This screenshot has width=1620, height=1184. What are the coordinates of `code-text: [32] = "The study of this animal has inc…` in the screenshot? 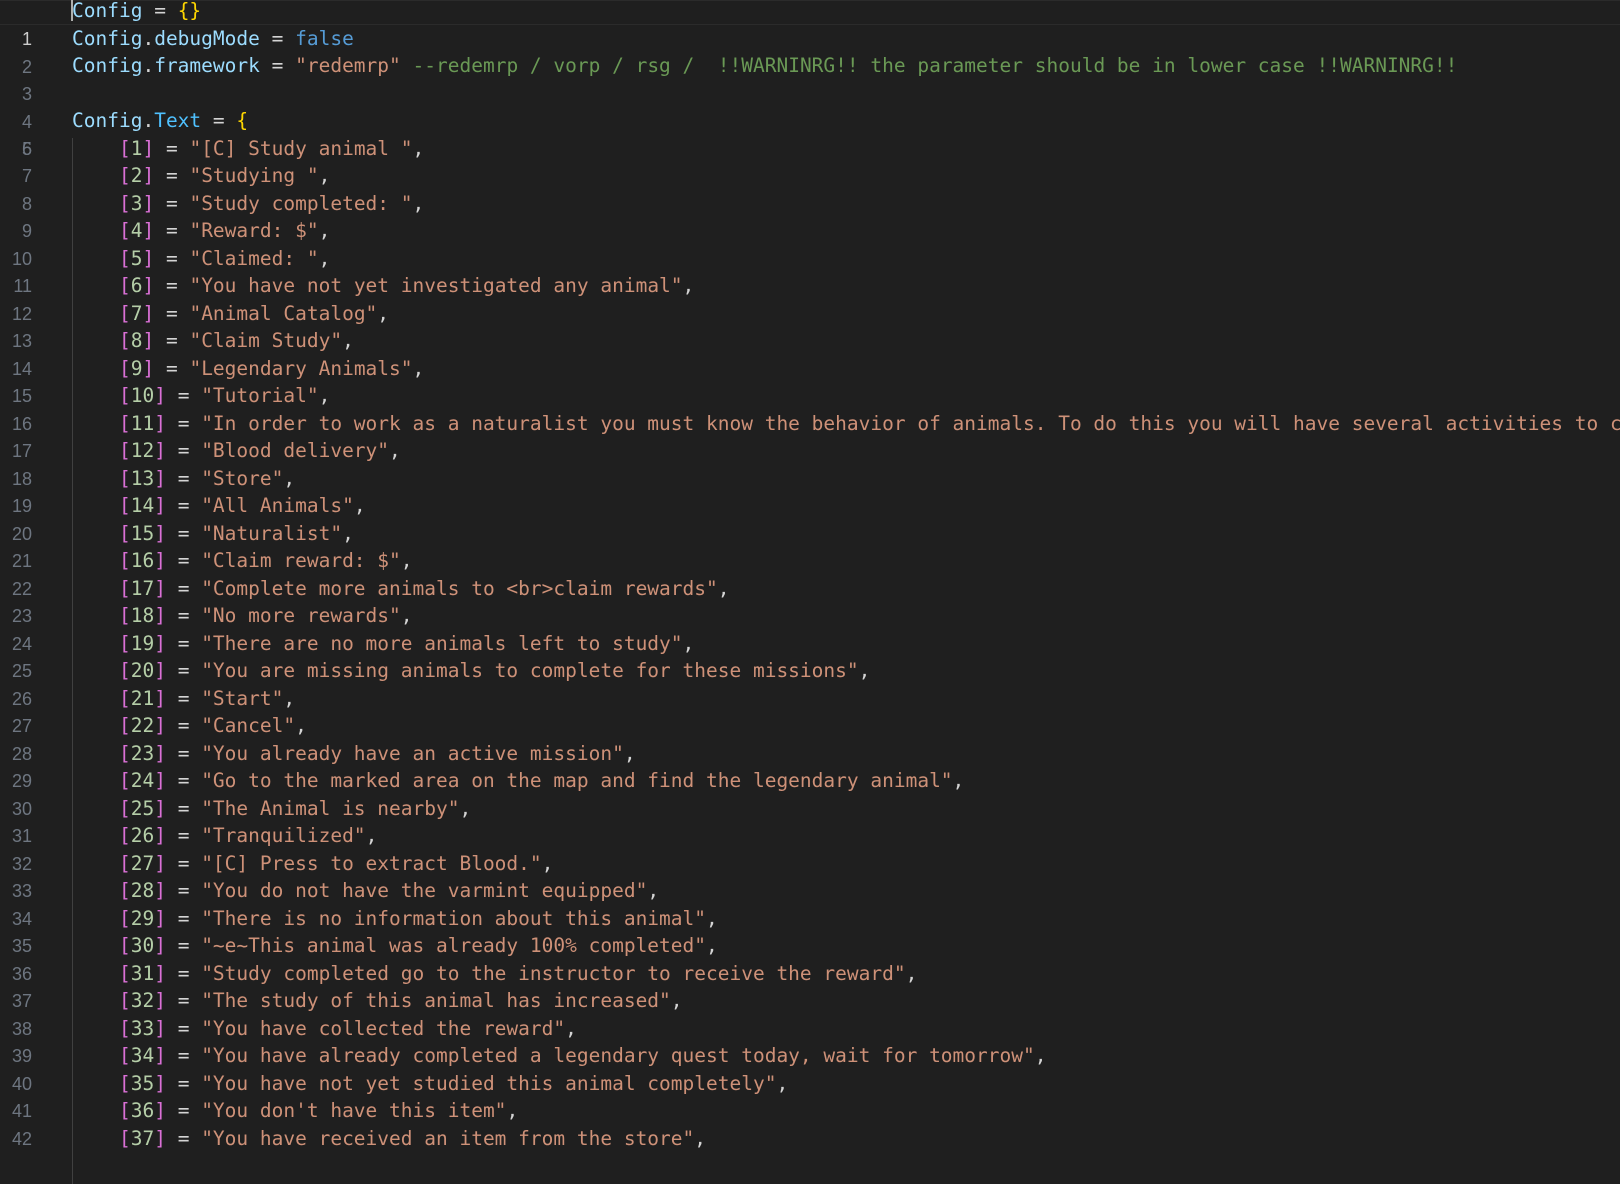 It's located at (377, 1001).